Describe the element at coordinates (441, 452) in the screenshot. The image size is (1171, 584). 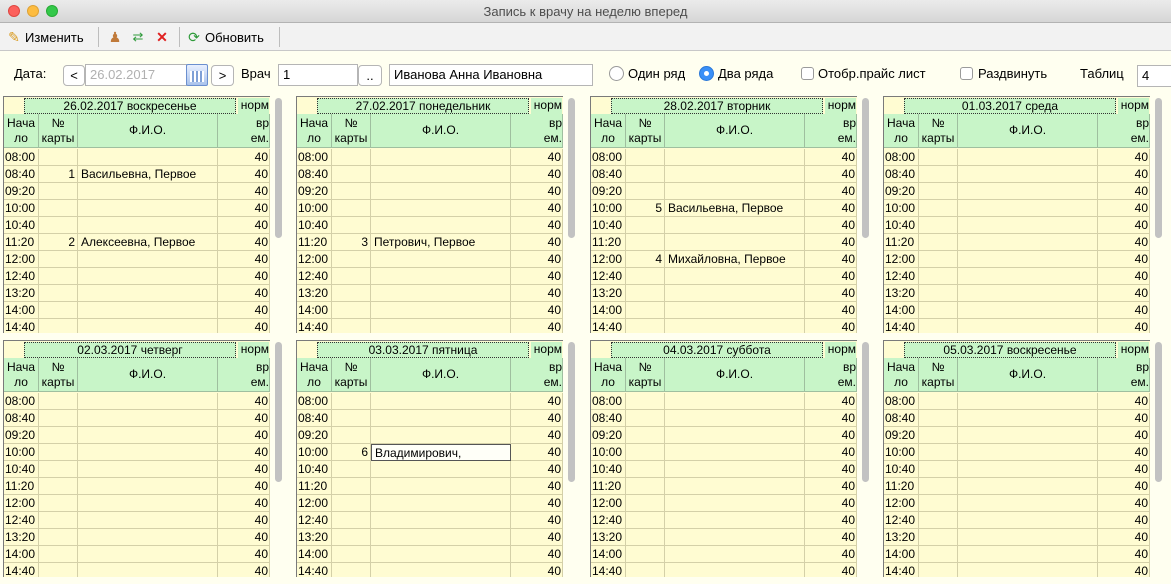
I see `patient-name-cell: Владимирович,` at that location.